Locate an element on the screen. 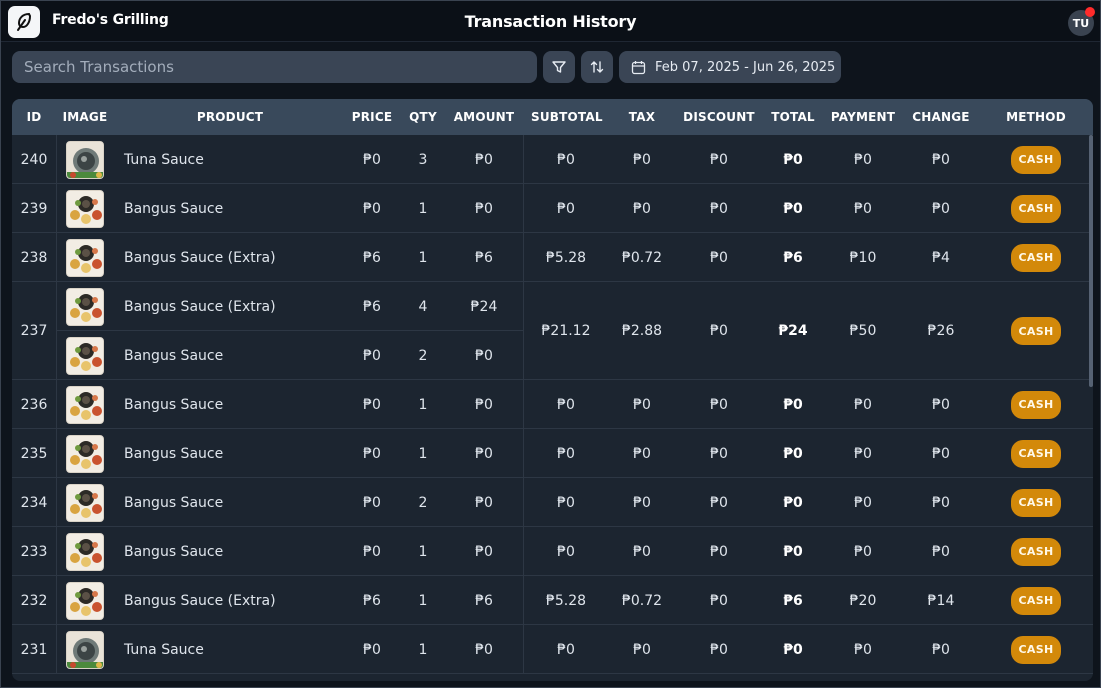 The height and width of the screenshot is (688, 1101). col-header-qty: QTY is located at coordinates (423, 117).